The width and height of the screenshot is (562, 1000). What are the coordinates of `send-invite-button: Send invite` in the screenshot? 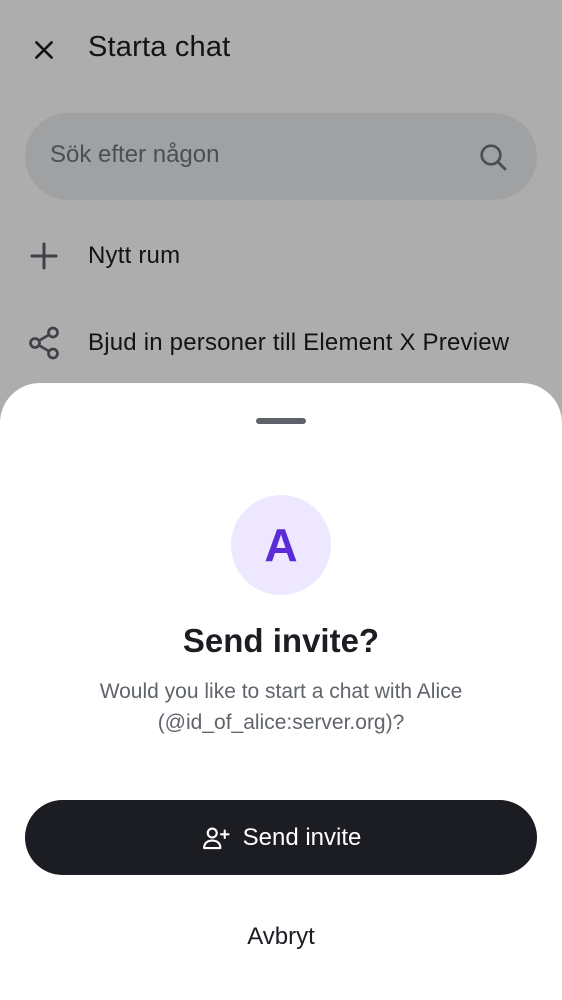 It's located at (281, 837).